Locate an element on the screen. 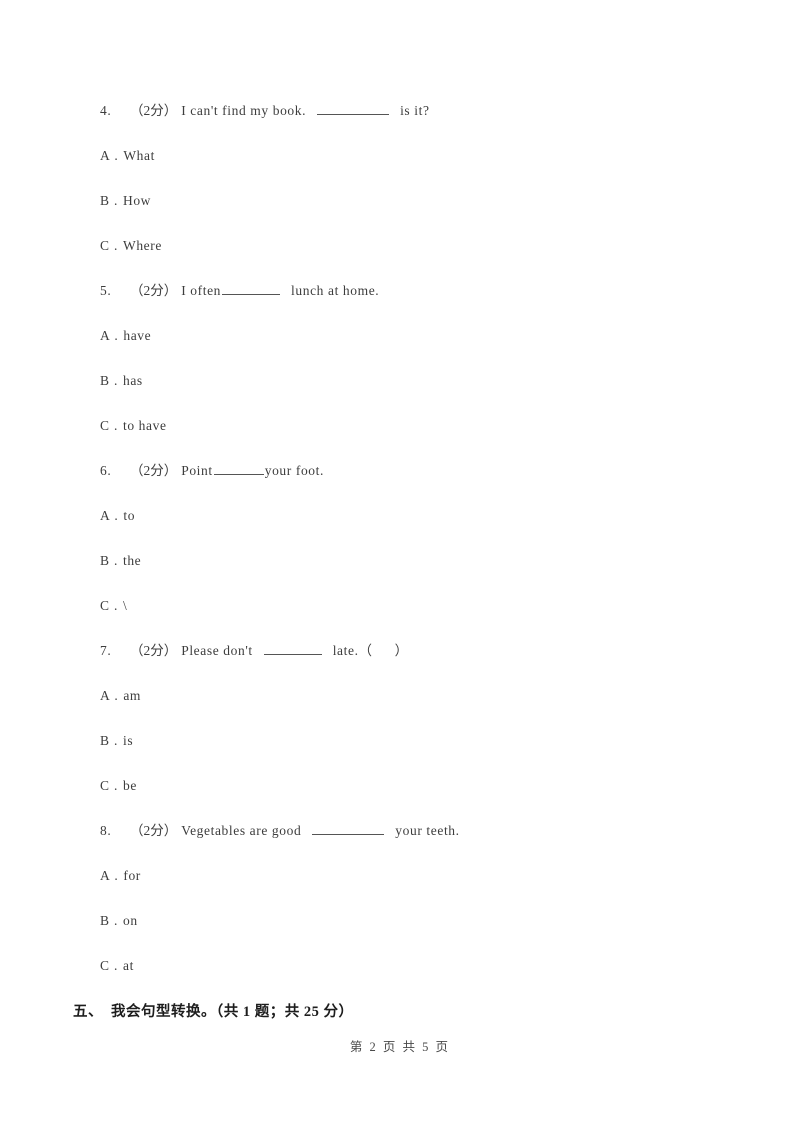  option-row: B. is is located at coordinates (410, 752).